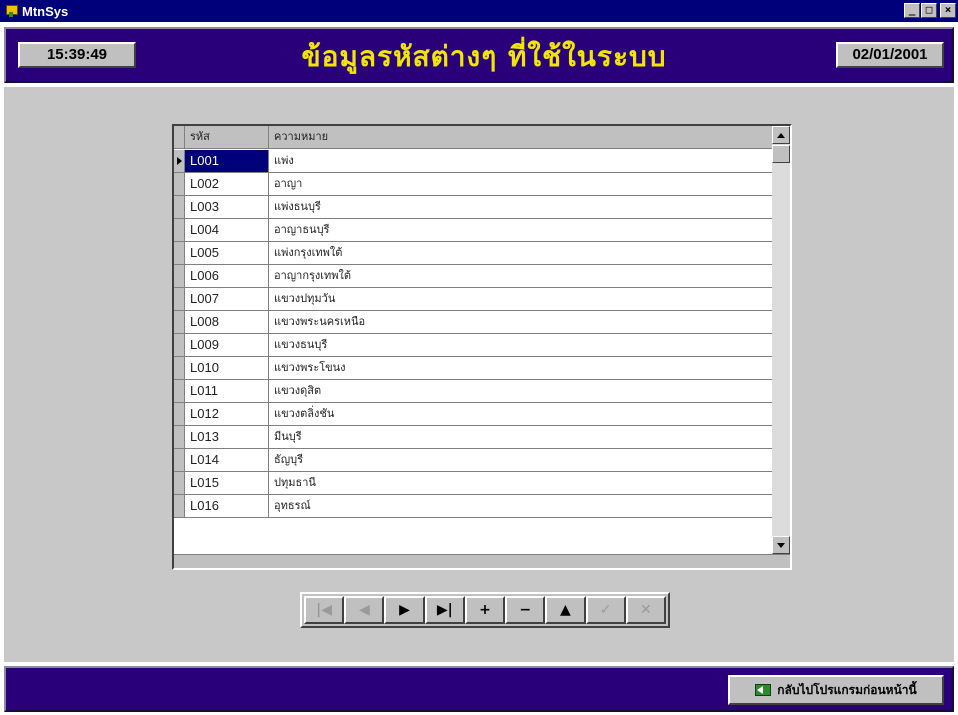 Image resolution: width=958 pixels, height=715 pixels. I want to click on cell-description: แพ่งธนบุรี, so click(520, 207).